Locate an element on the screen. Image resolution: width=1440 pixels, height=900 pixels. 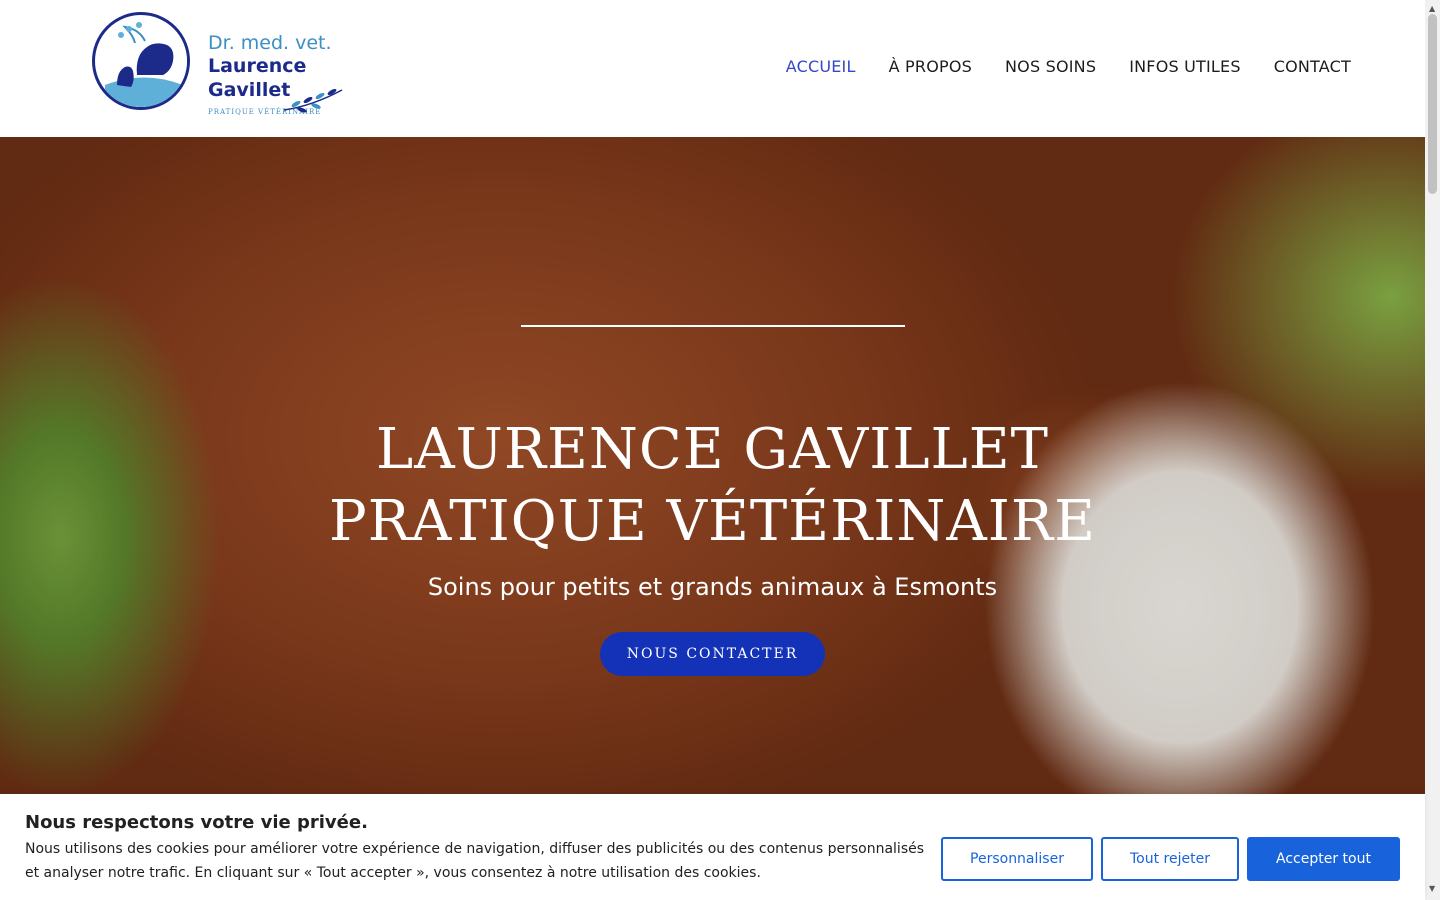
hero-title-line2: PRATIQUE VÉTÉRINAIRE is located at coordinates (712, 521).